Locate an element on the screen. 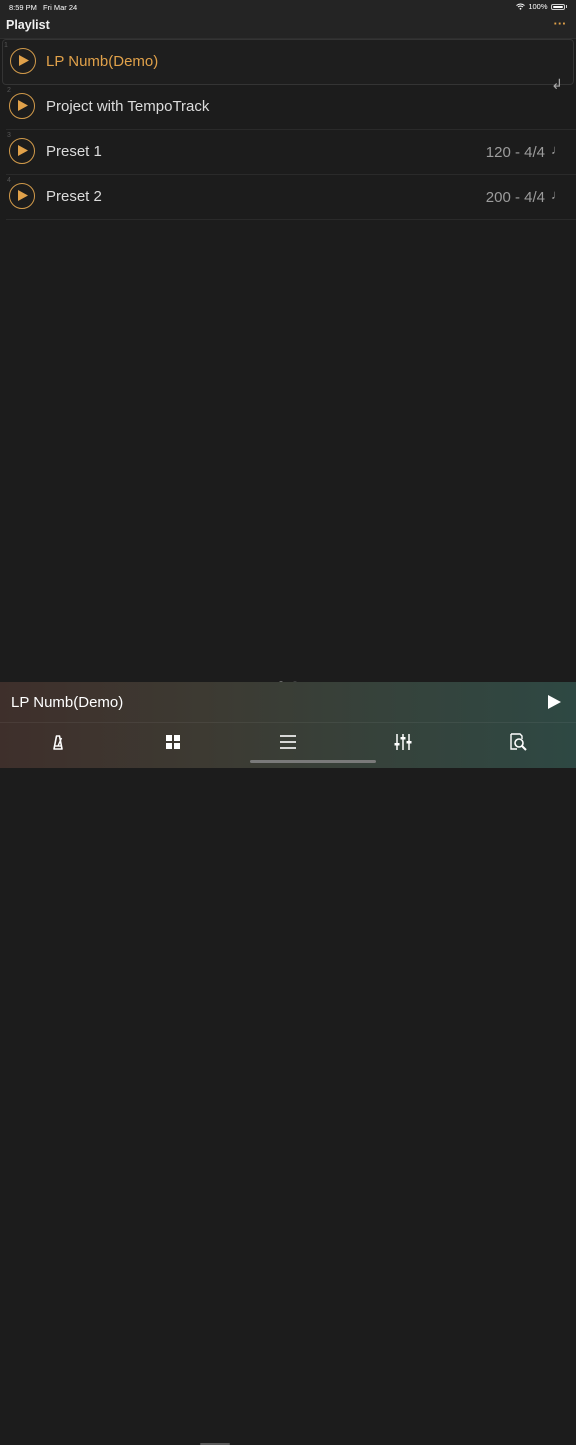 Image resolution: width=576 pixels, height=1445 pixels. page-indicator is located at coordinates (288, 678).